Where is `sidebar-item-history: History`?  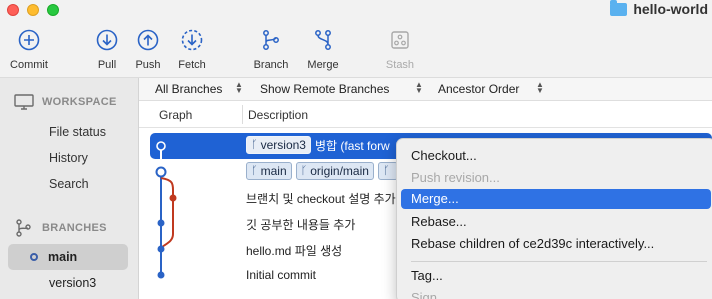 sidebar-item-history: History is located at coordinates (68, 158).